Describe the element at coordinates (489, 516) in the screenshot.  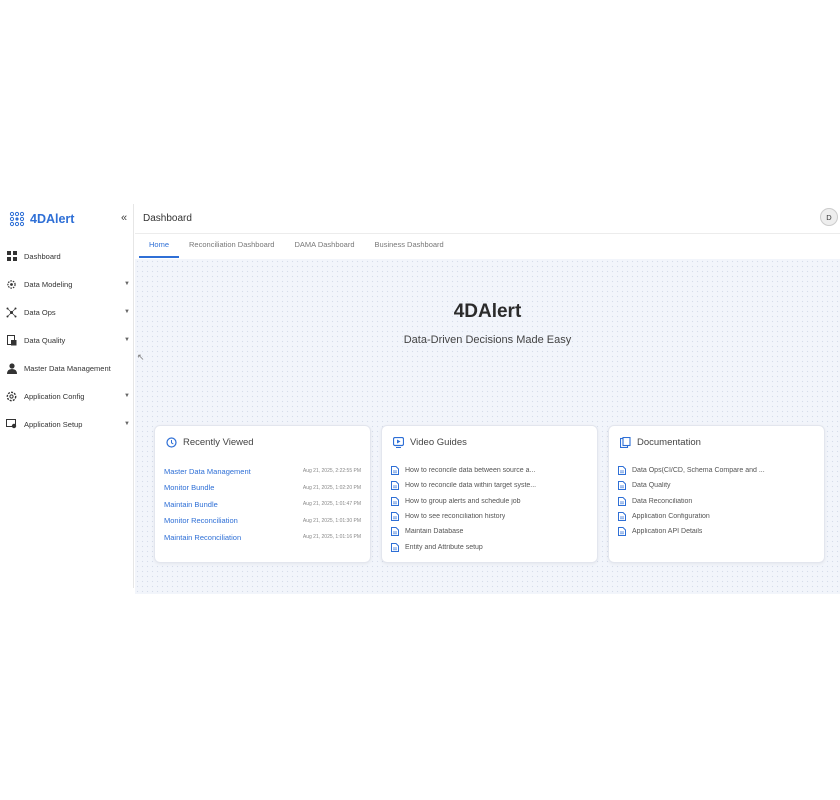
I see `list-item: How to see reconciliation history` at that location.